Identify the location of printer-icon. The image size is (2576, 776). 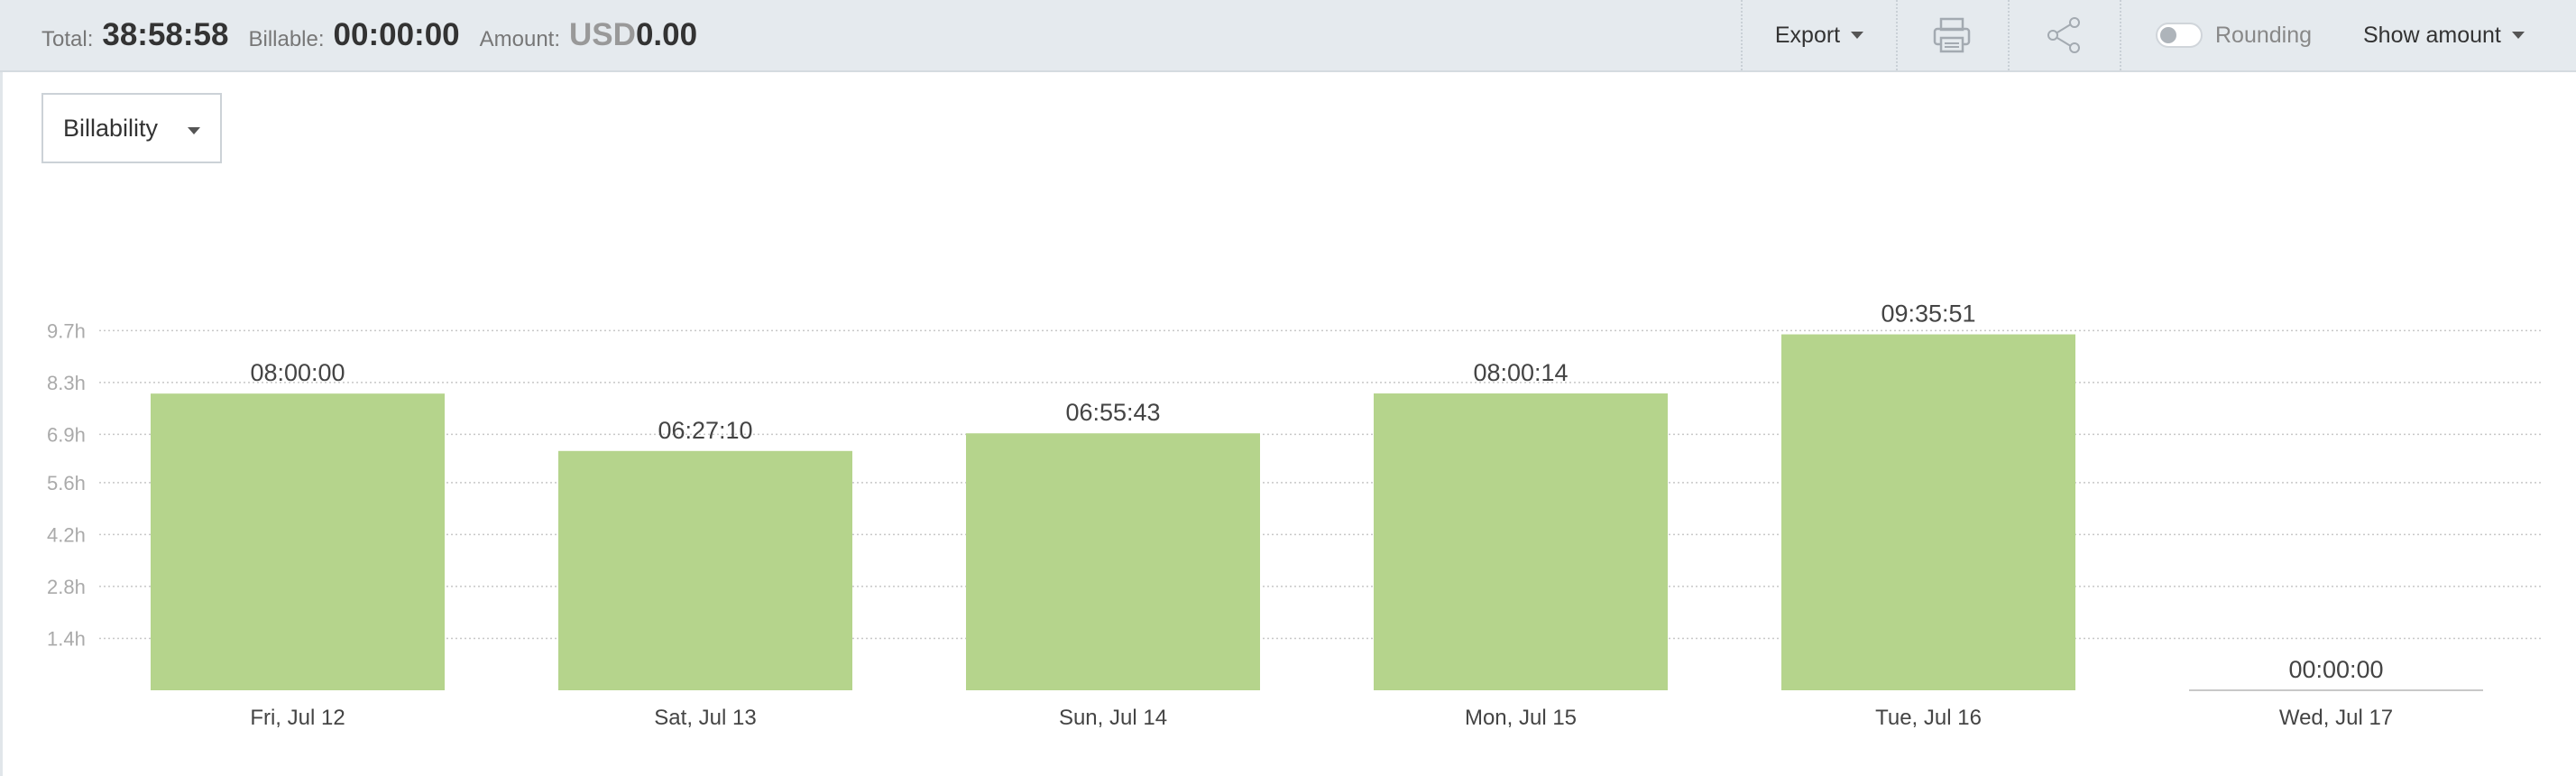
(1952, 35).